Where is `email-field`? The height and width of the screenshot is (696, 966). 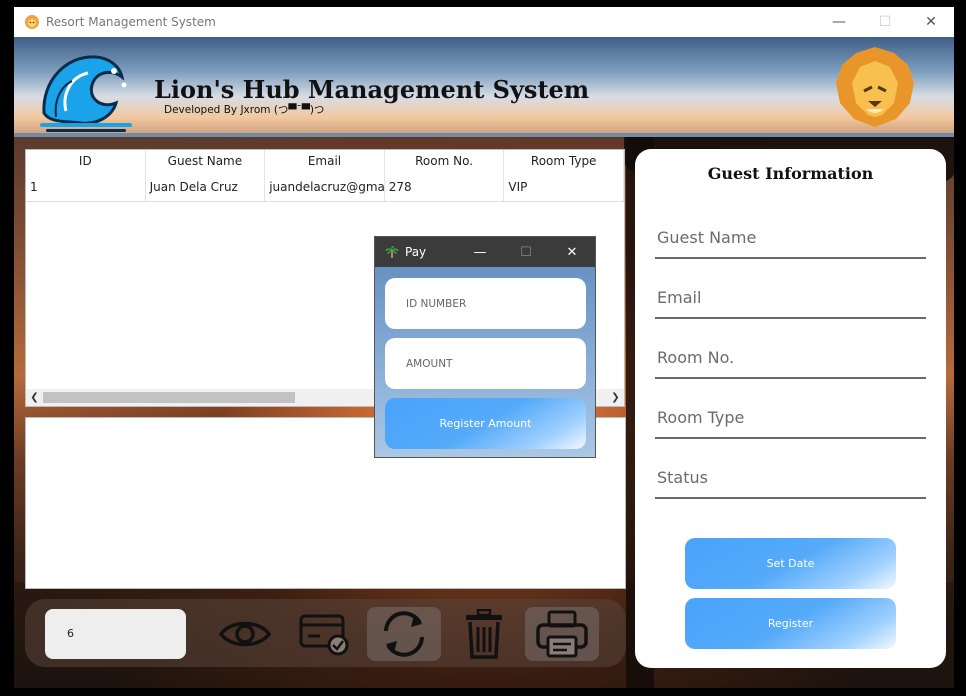
email-field is located at coordinates (790, 299).